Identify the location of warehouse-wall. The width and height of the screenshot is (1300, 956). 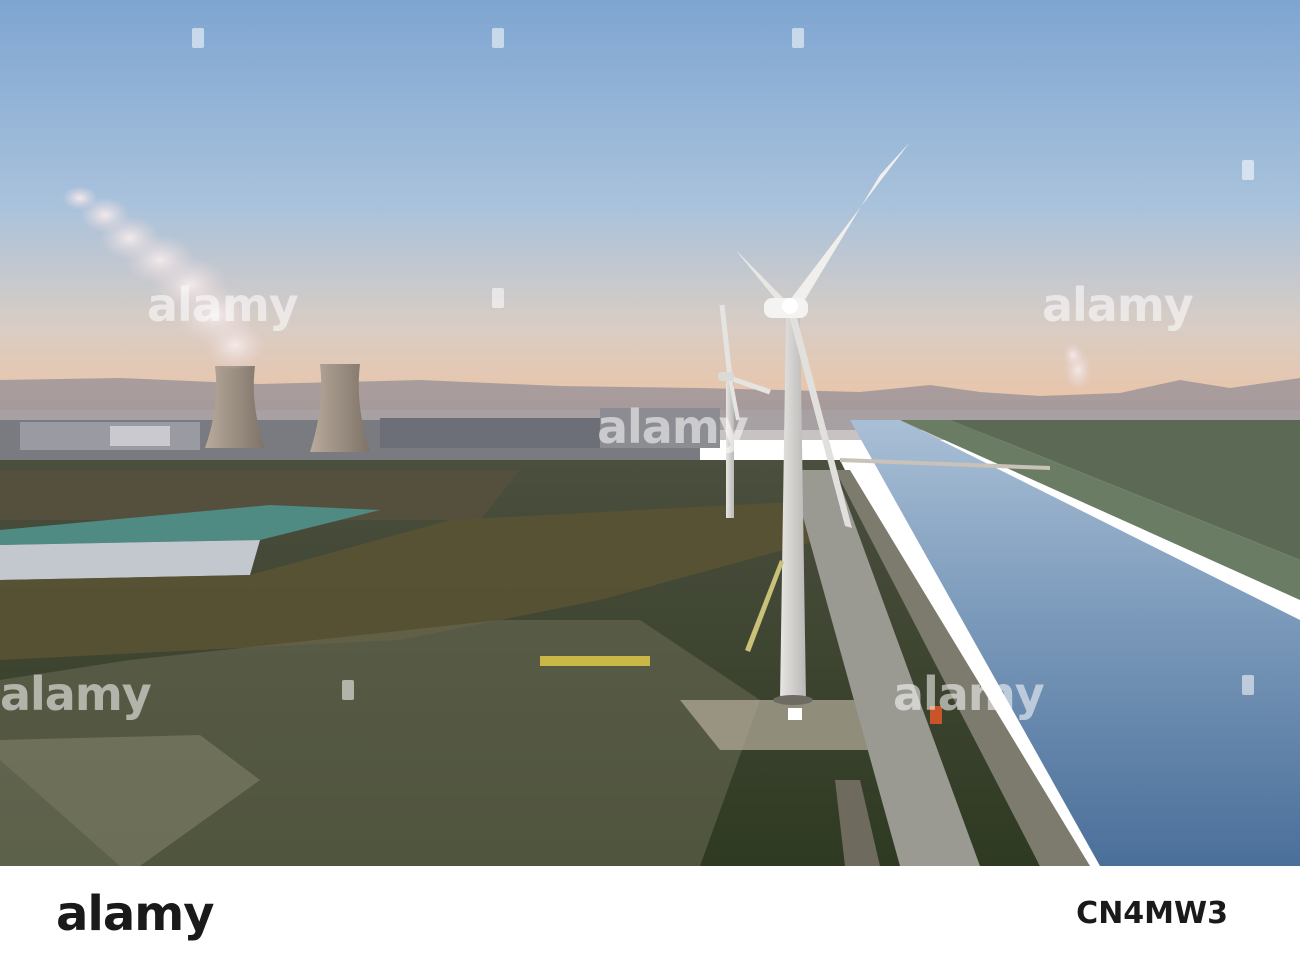
(130, 560).